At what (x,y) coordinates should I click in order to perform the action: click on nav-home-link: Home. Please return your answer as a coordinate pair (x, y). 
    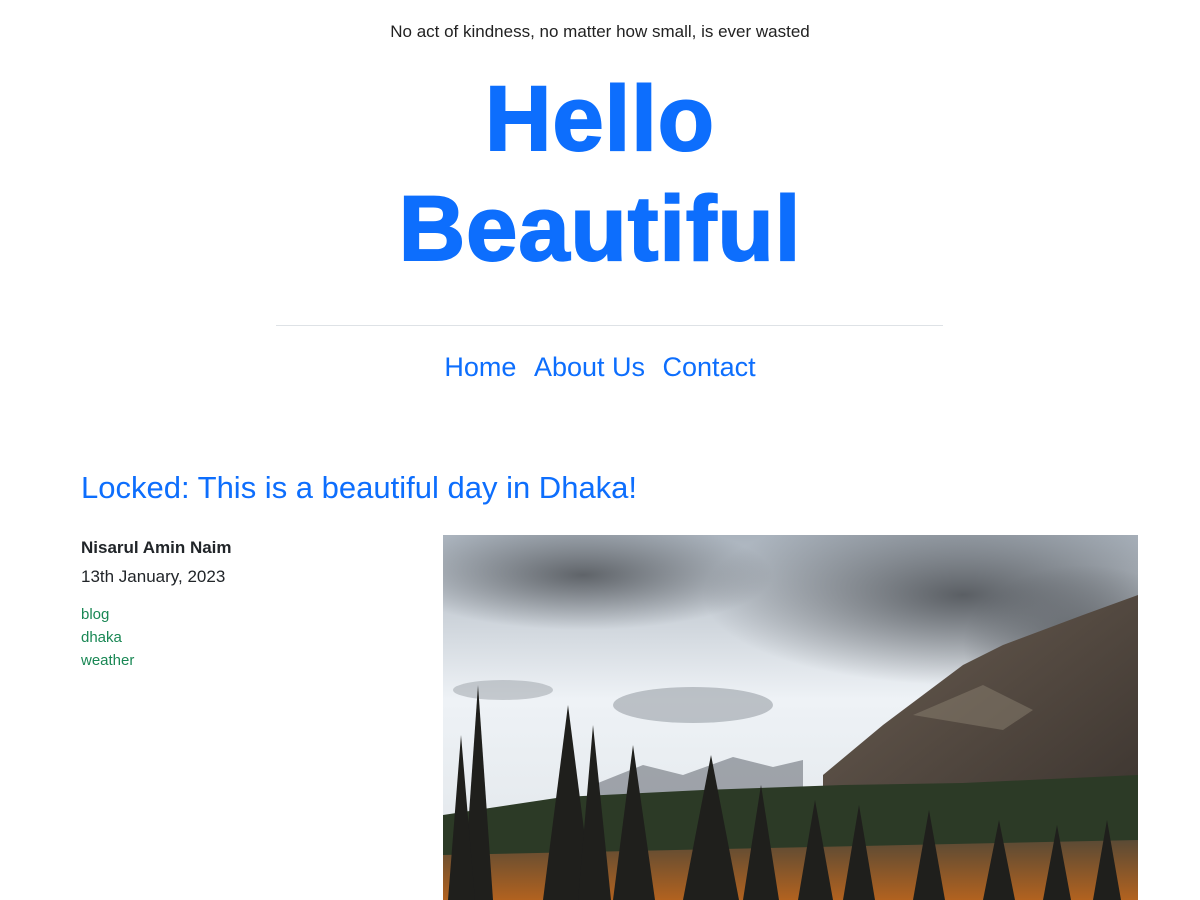
    Looking at the image, I should click on (480, 367).